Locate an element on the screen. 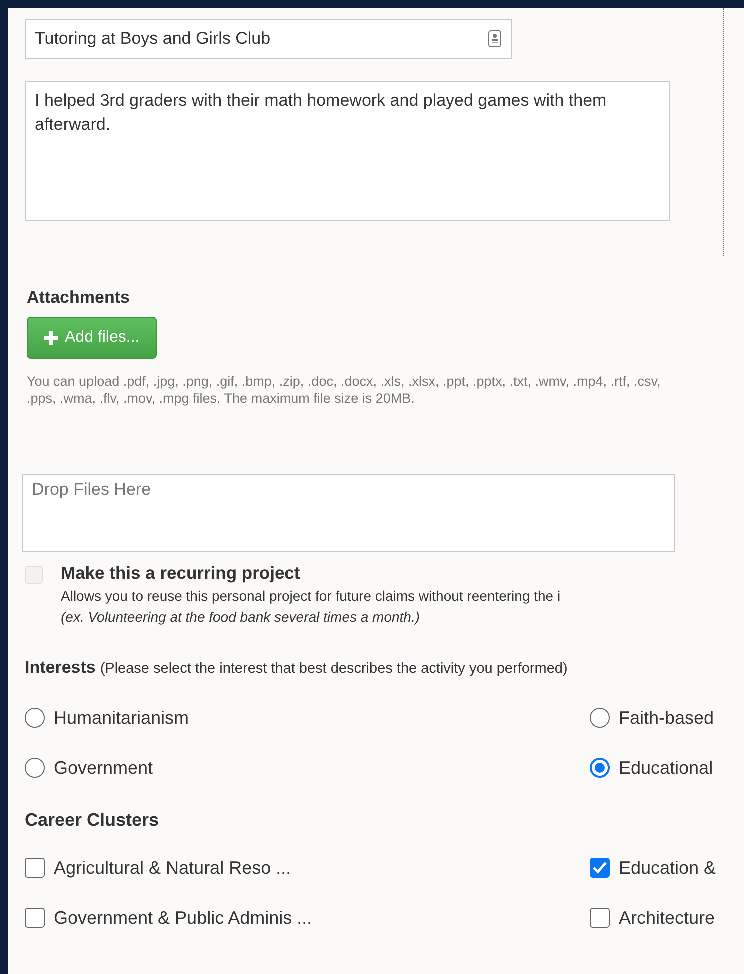 The width and height of the screenshot is (744, 974). checkbox-label: Education & is located at coordinates (667, 868).